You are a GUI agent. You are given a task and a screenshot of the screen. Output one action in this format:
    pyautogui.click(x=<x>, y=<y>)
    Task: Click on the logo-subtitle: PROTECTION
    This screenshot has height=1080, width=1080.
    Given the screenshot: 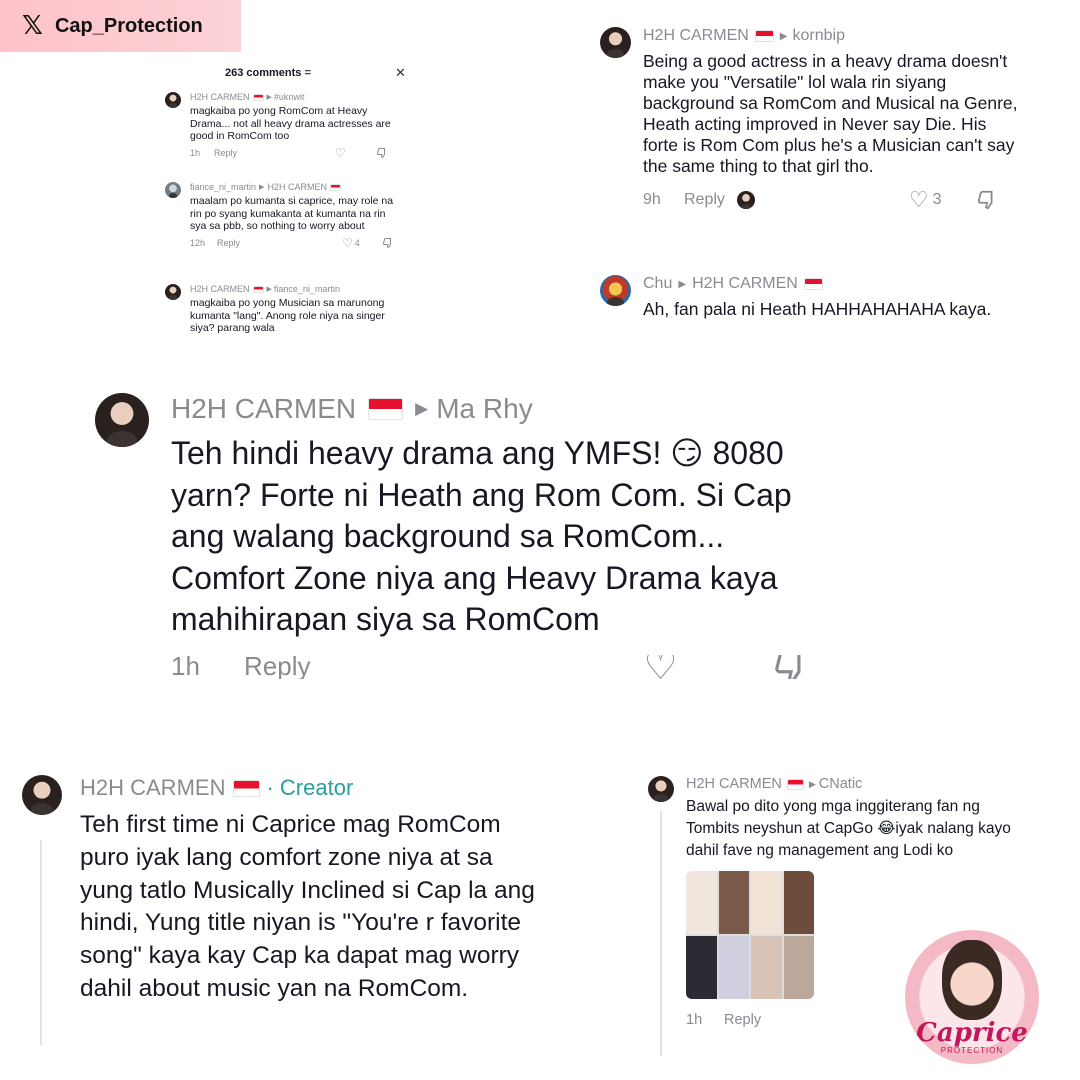 What is the action you would take?
    pyautogui.click(x=972, y=1050)
    